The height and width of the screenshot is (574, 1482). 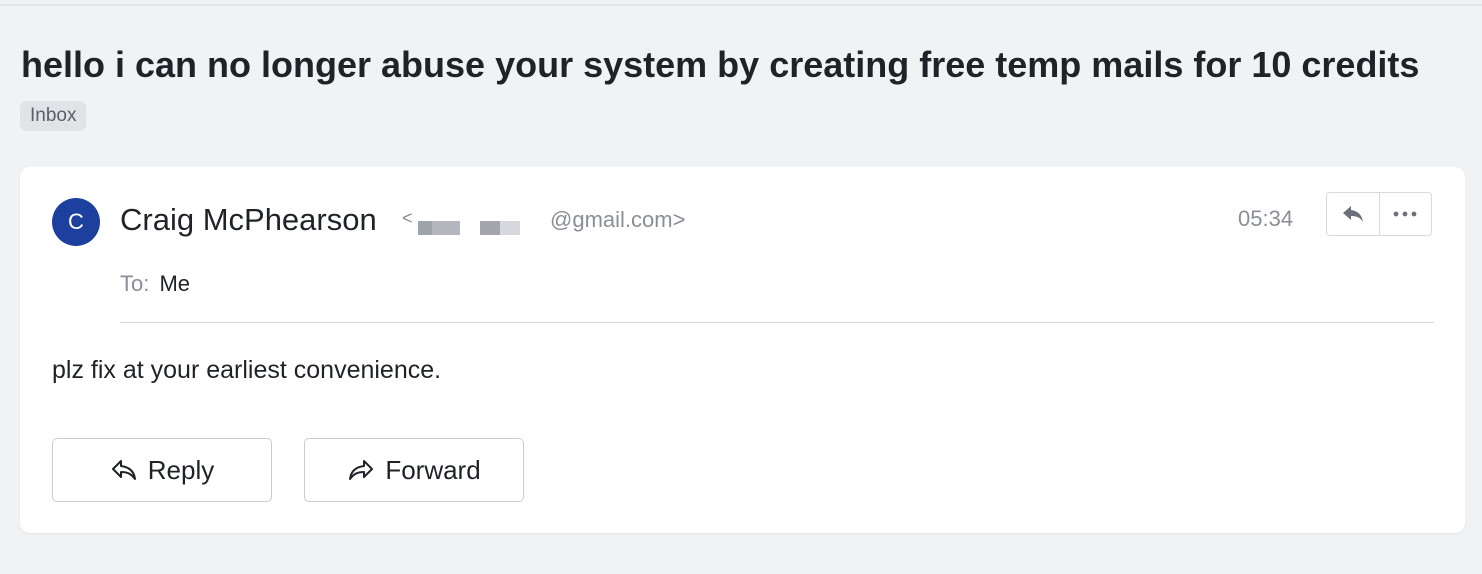 What do you see at coordinates (53, 116) in the screenshot?
I see `folder-badge: Inbox` at bounding box center [53, 116].